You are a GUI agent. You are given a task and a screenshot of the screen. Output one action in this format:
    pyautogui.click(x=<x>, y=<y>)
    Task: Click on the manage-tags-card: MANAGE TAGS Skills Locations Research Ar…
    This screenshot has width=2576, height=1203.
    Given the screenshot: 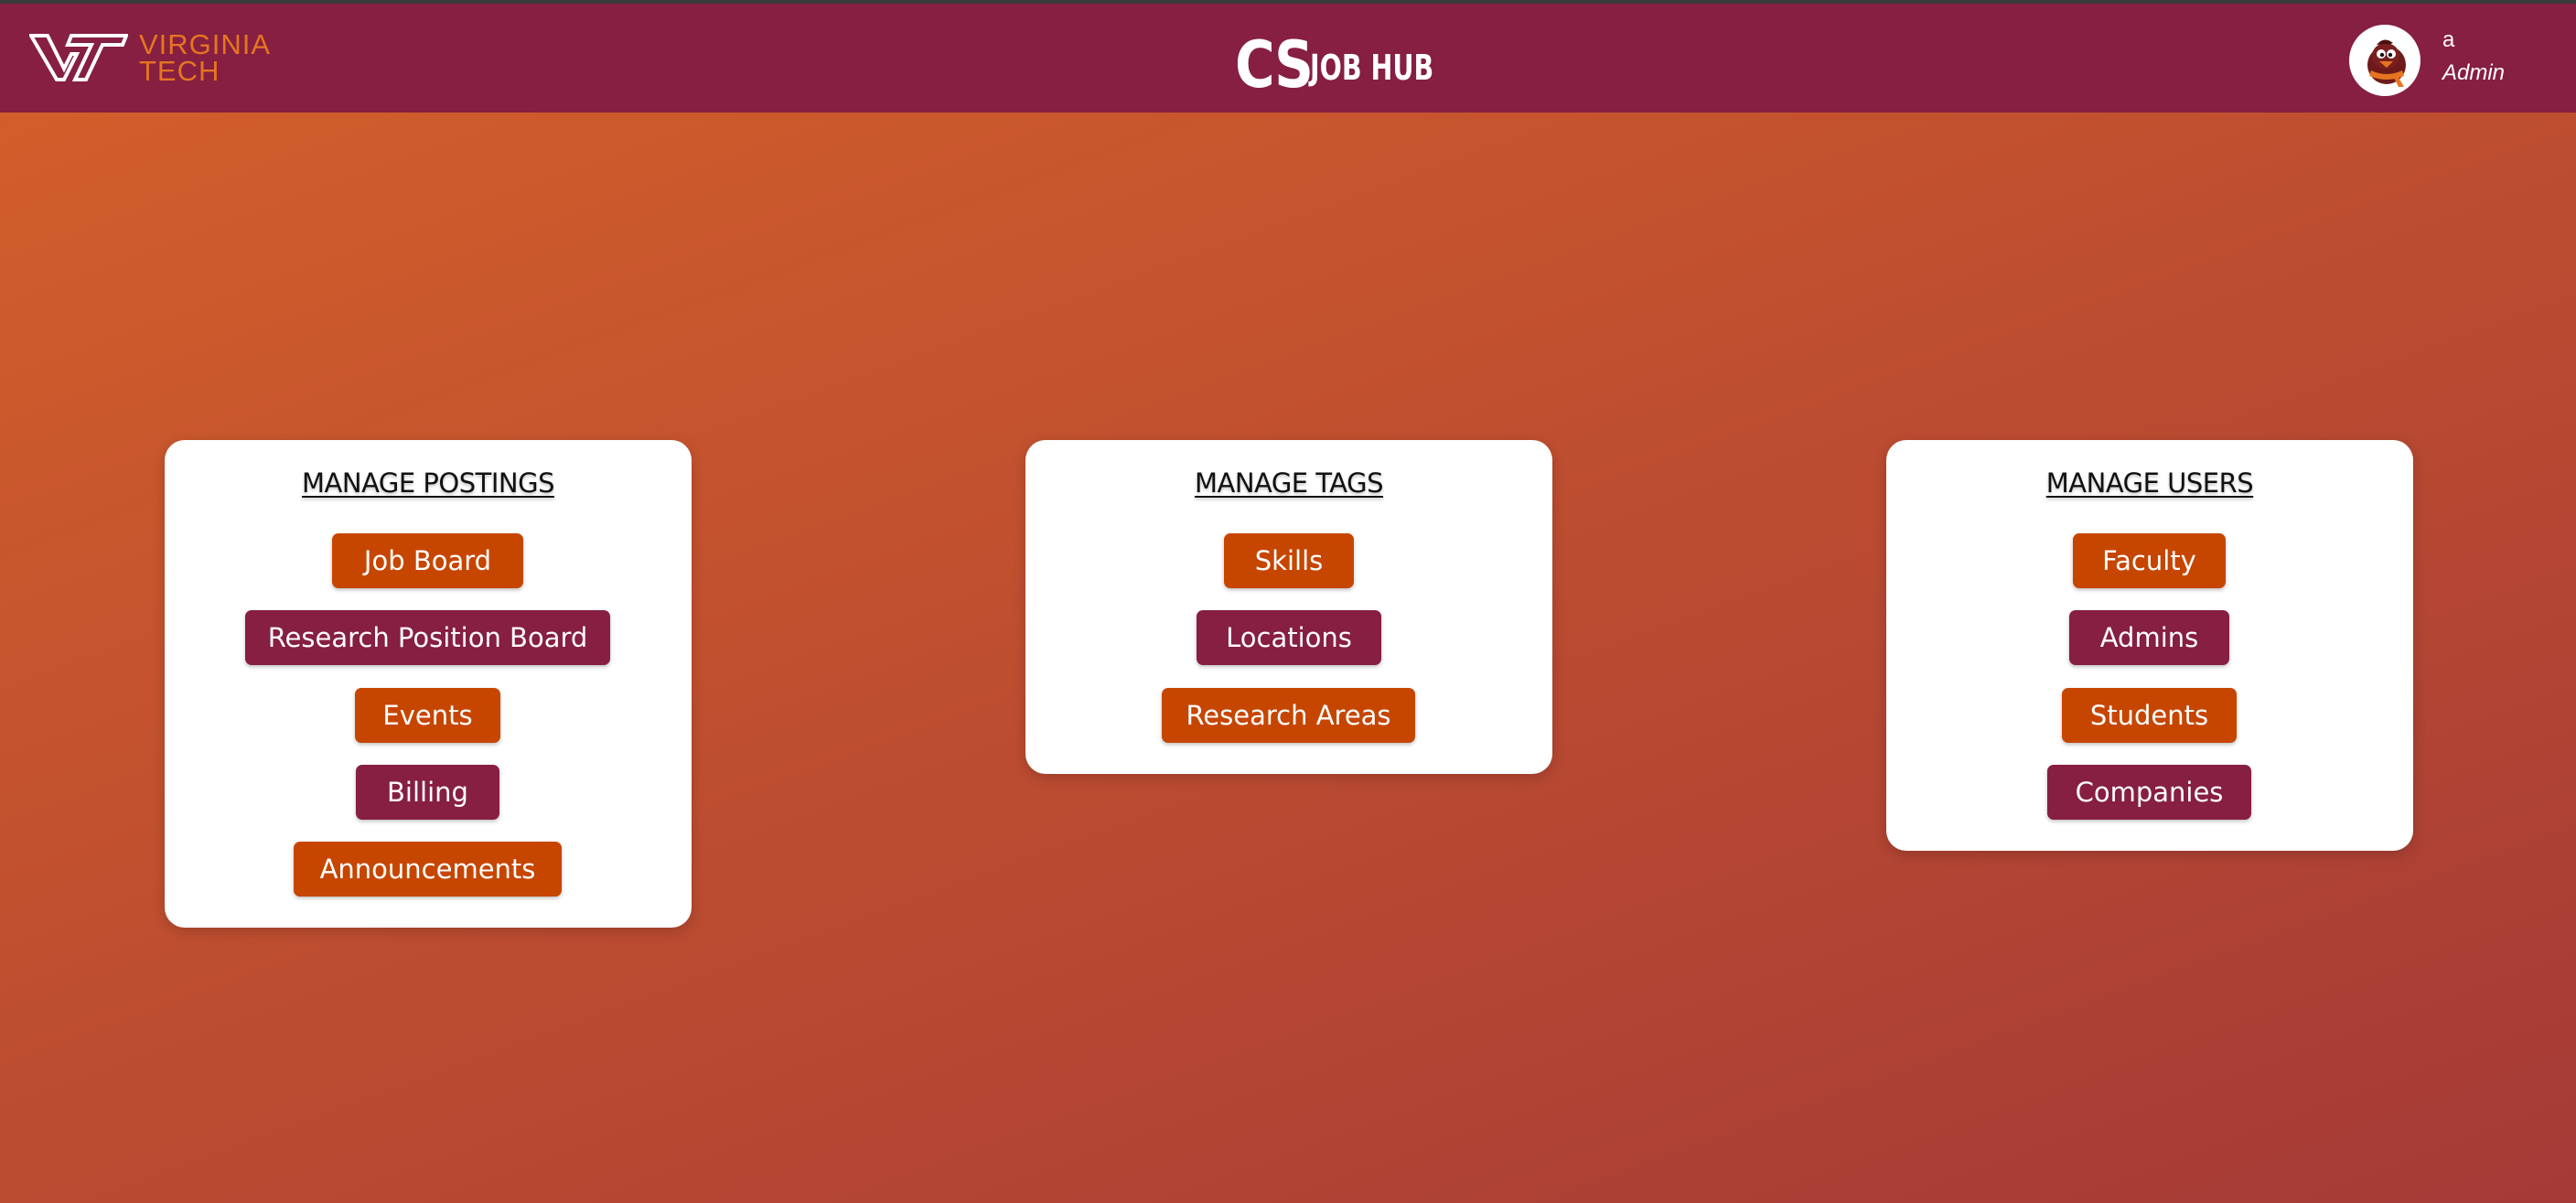 What is the action you would take?
    pyautogui.click(x=1288, y=607)
    